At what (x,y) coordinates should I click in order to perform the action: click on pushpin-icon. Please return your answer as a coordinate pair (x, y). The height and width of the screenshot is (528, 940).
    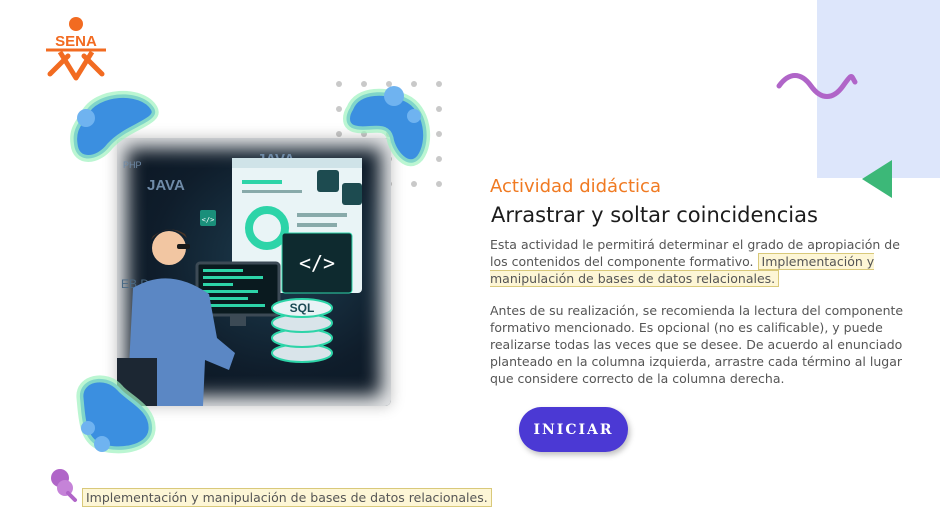
    Looking at the image, I should click on (64, 485).